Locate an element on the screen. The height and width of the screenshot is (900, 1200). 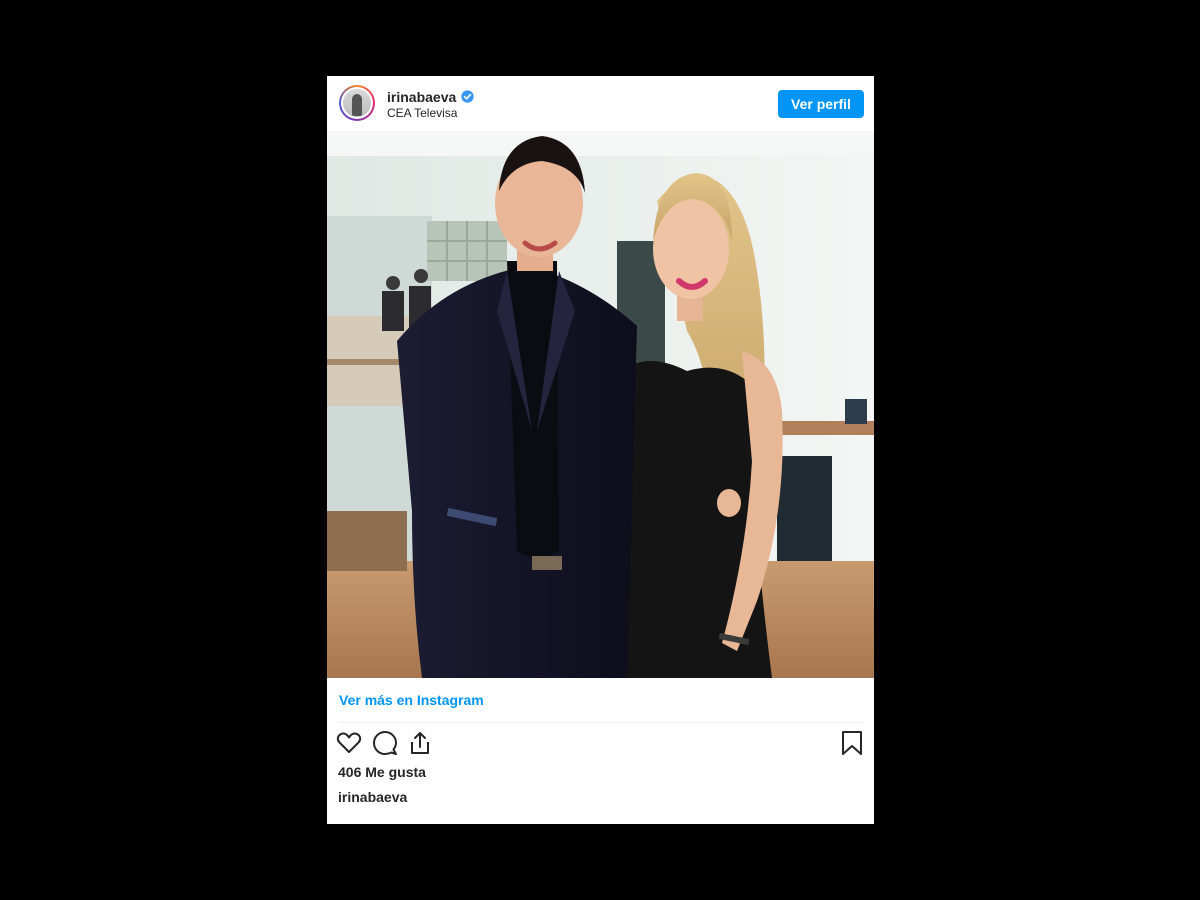
avatar-image is located at coordinates (357, 103).